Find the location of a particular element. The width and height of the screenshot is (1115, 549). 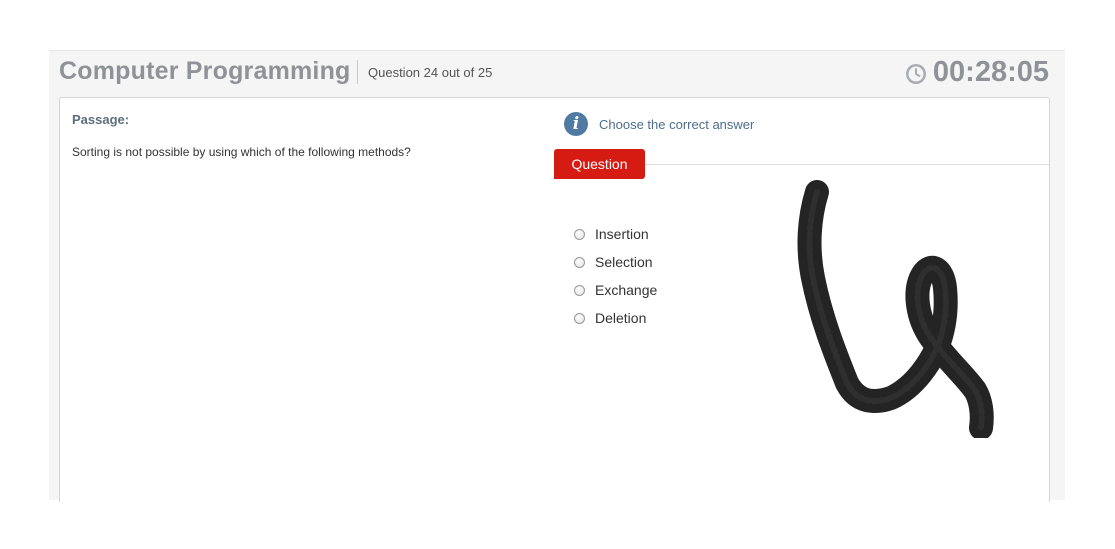

answer-option: Insertion is located at coordinates (615, 234).